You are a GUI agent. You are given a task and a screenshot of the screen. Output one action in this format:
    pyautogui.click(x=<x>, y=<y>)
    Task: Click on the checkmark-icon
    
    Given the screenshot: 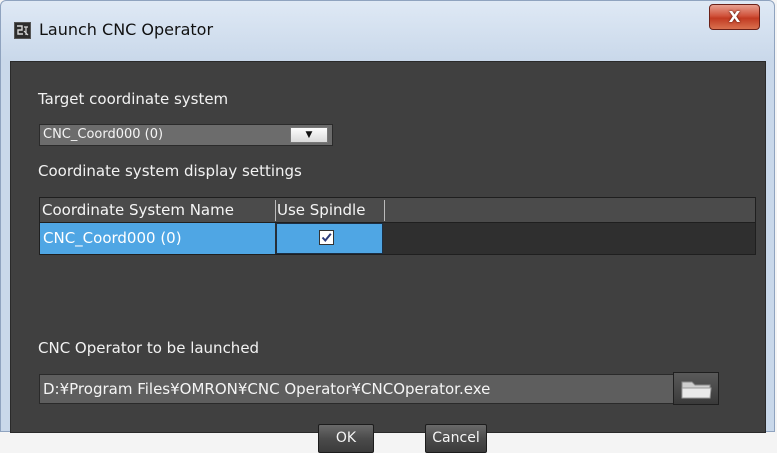 What is the action you would take?
    pyautogui.click(x=326, y=238)
    